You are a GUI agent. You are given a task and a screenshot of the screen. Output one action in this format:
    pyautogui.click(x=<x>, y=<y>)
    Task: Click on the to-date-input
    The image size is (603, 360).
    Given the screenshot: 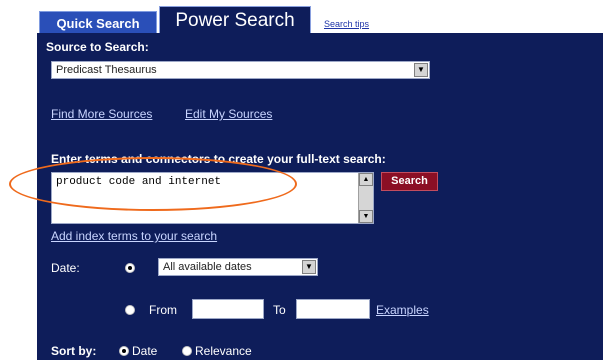 What is the action you would take?
    pyautogui.click(x=333, y=309)
    